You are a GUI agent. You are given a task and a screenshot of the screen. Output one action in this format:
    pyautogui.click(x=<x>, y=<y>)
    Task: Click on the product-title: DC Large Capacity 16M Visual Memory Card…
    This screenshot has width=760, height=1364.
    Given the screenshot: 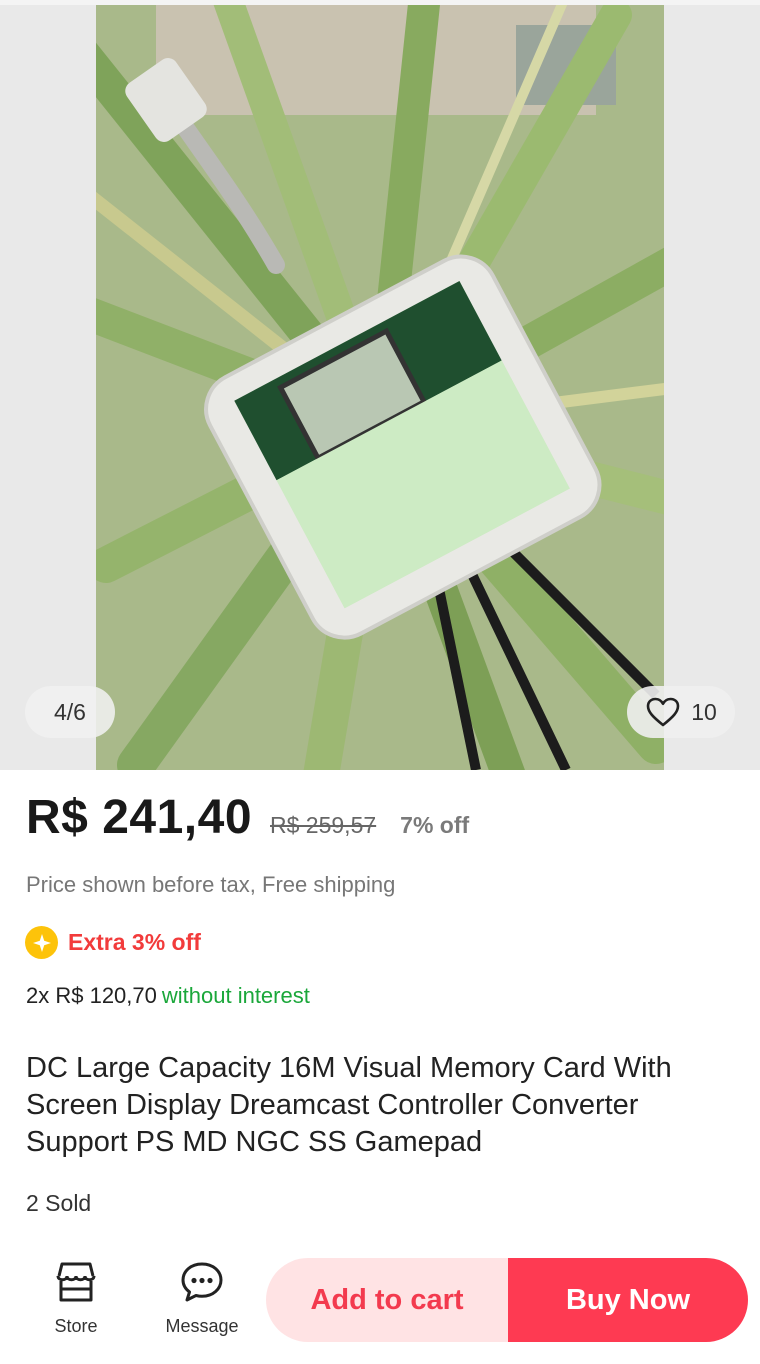 What is the action you would take?
    pyautogui.click(x=349, y=1105)
    